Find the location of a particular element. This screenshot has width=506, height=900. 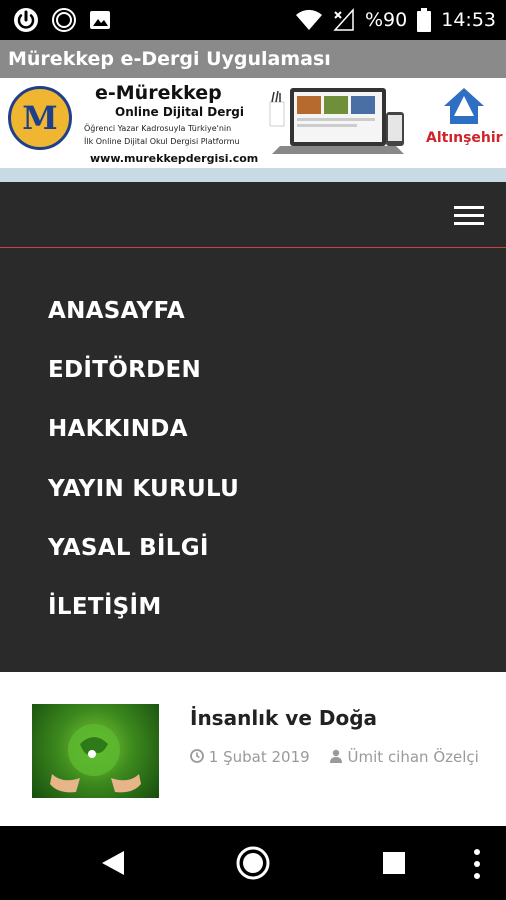

laptop-illustration is located at coordinates (336, 121).